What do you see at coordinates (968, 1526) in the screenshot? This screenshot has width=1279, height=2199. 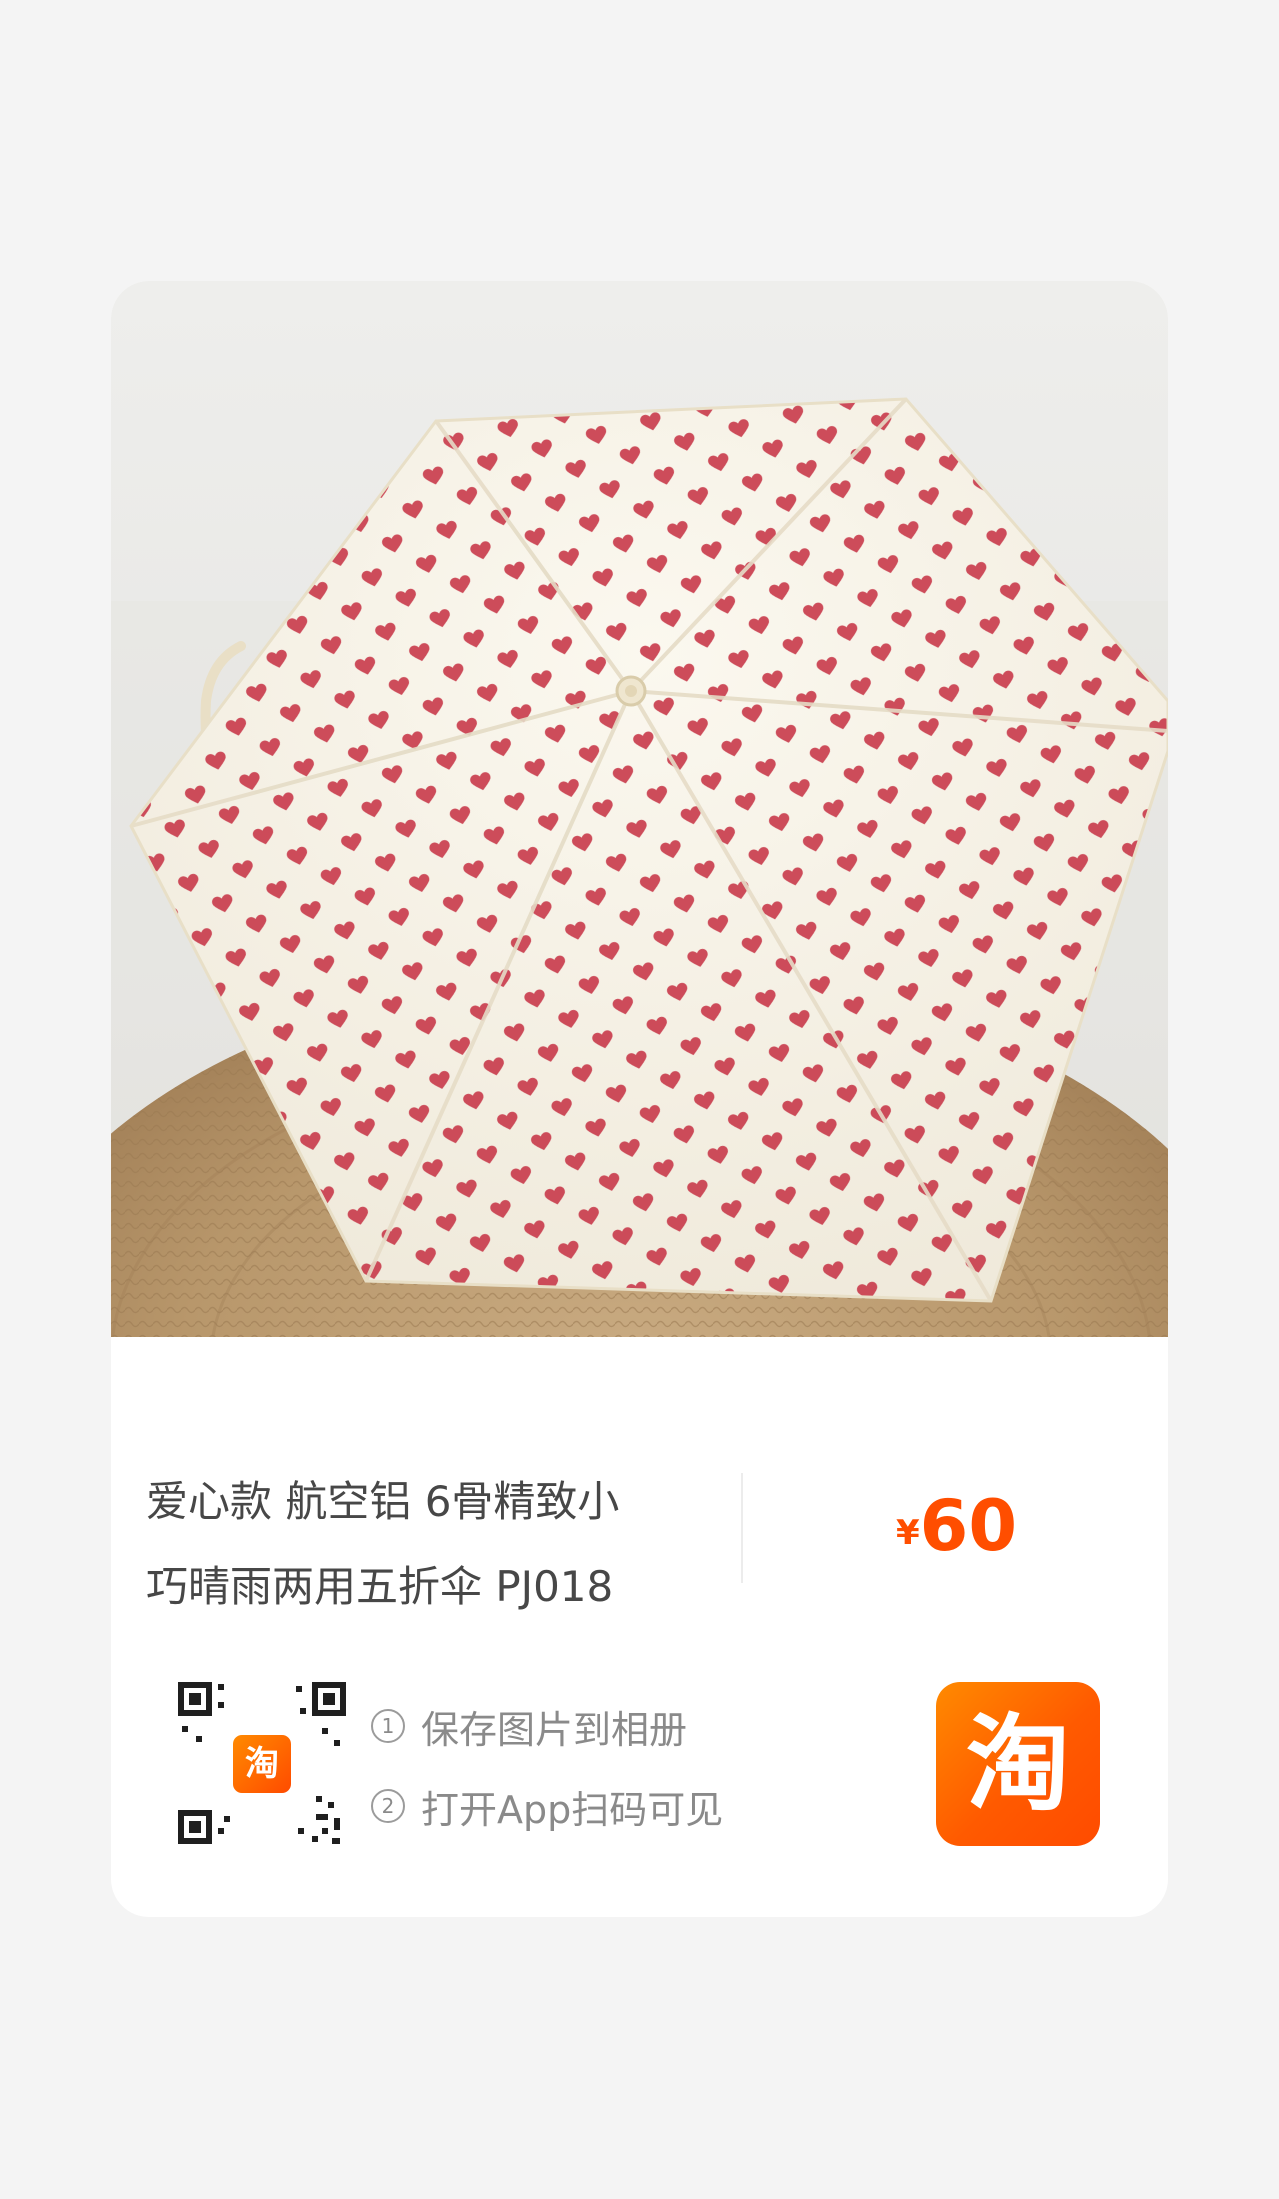 I see `price-amount: 60` at bounding box center [968, 1526].